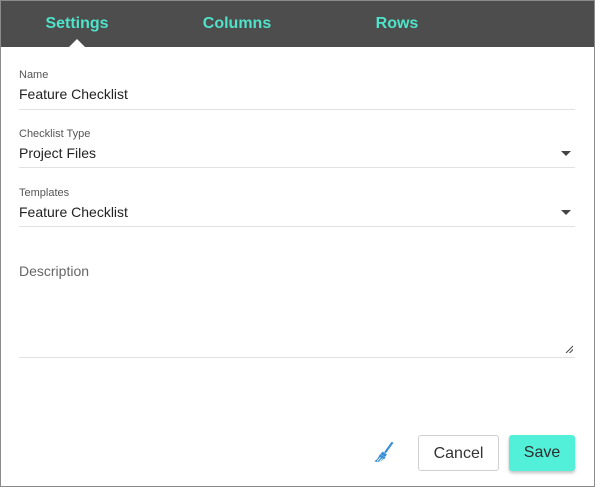 The width and height of the screenshot is (595, 487). I want to click on name-field: Name Feature Checklist, so click(297, 89).